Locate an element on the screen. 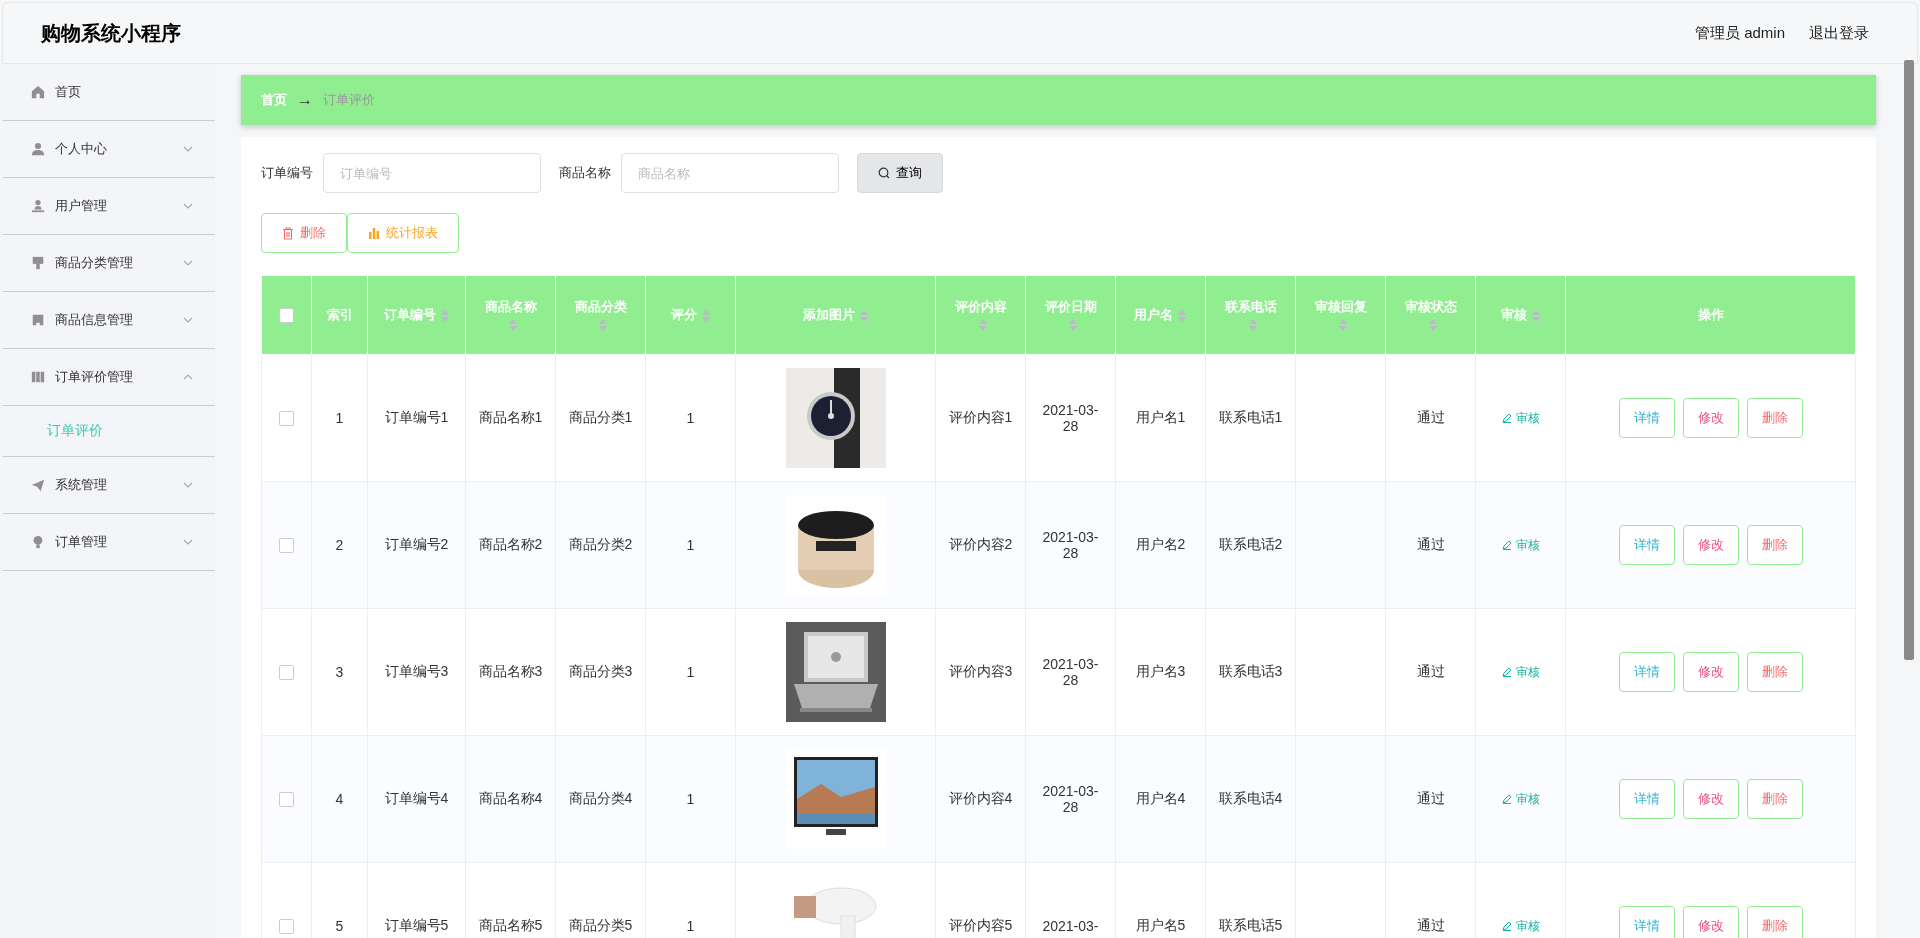  table-cell: 评价内容3 is located at coordinates (980, 671).